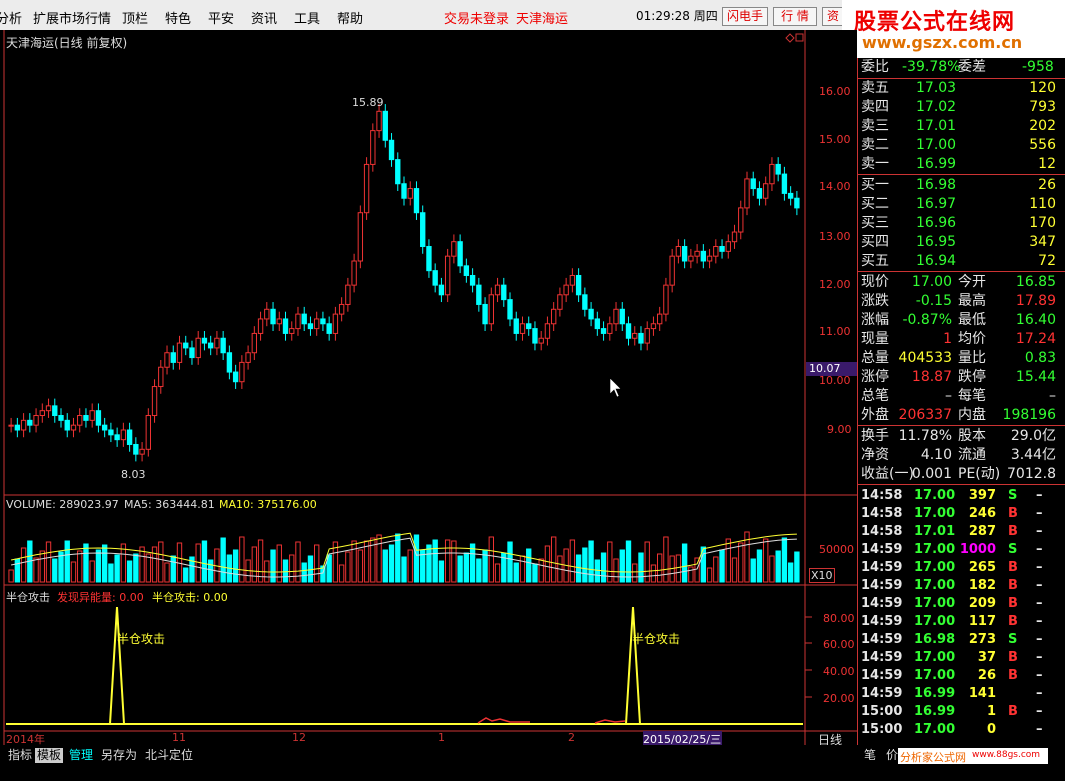 This screenshot has height=781, width=1065. What do you see at coordinates (957, 204) in the screenshot?
I see `bid-row: 买二 16.97 110` at bounding box center [957, 204].